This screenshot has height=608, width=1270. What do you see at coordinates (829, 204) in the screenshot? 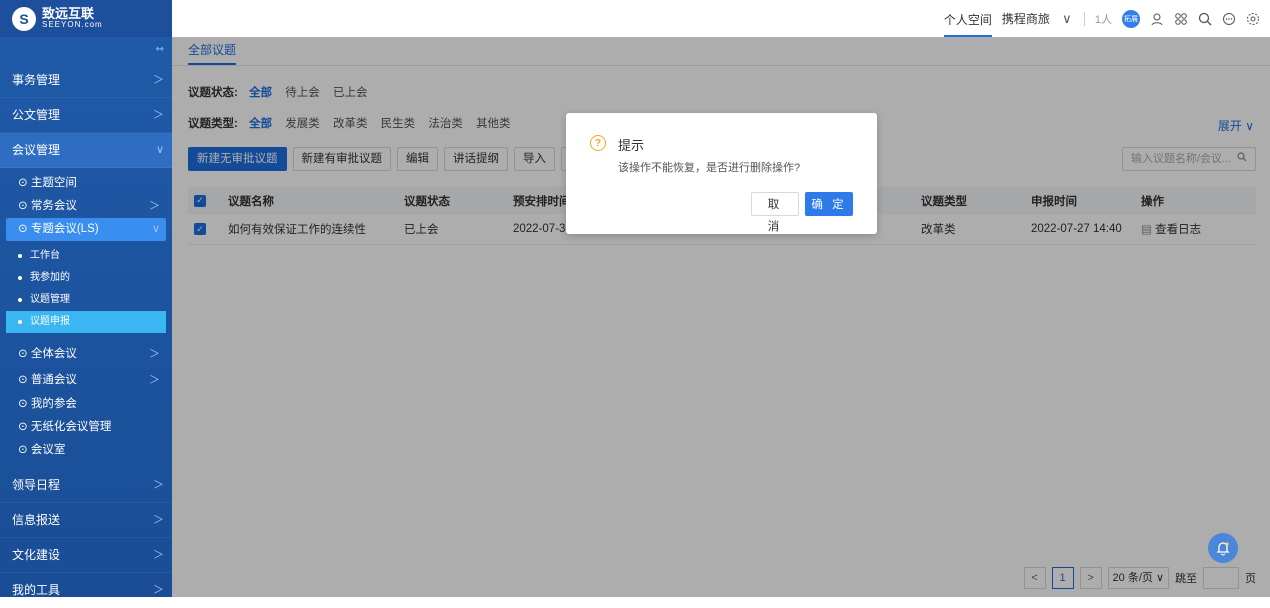
I see `confirm-button: 确 定` at bounding box center [829, 204].